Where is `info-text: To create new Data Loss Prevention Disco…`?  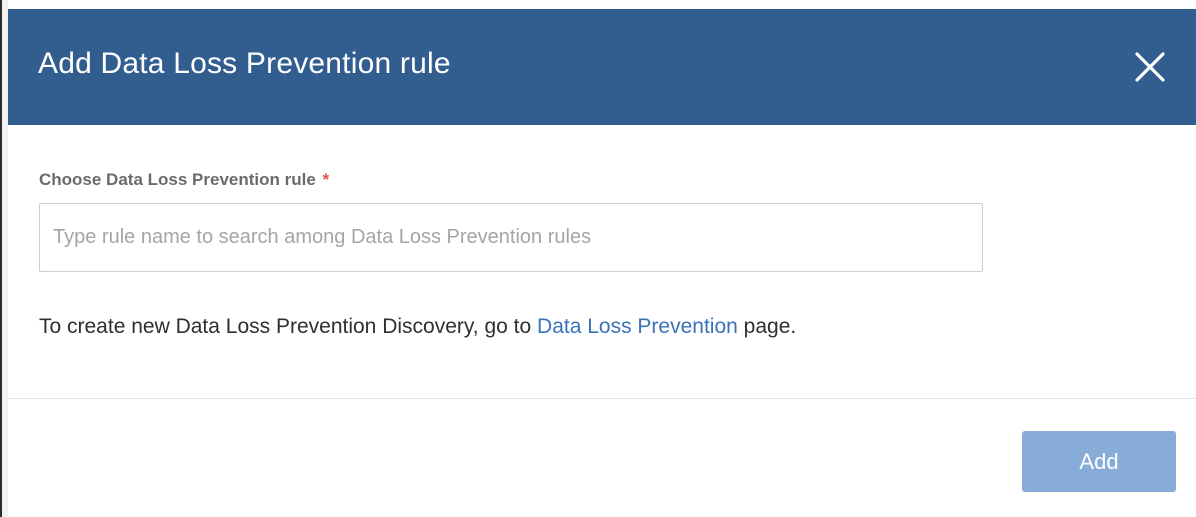 info-text: To create new Data Loss Prevention Disco… is located at coordinates (417, 327).